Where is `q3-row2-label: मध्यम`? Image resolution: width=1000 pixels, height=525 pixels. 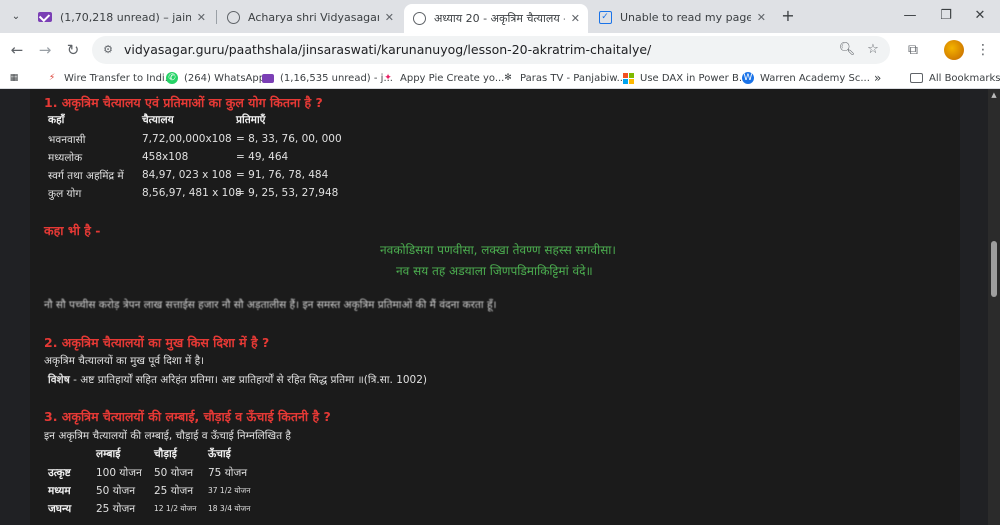 q3-row2-label: मध्यम is located at coordinates (59, 491).